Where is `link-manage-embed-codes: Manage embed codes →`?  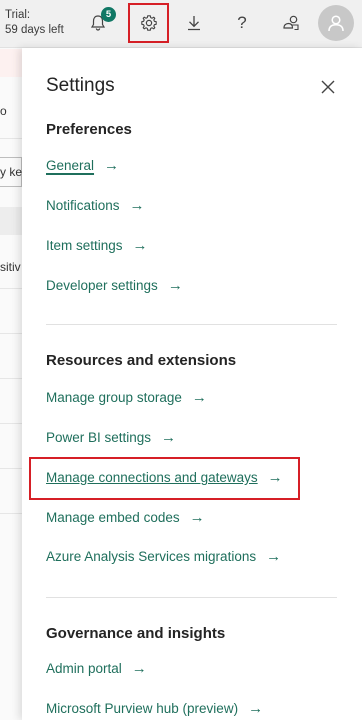 link-manage-embed-codes: Manage embed codes → is located at coordinates (125, 517).